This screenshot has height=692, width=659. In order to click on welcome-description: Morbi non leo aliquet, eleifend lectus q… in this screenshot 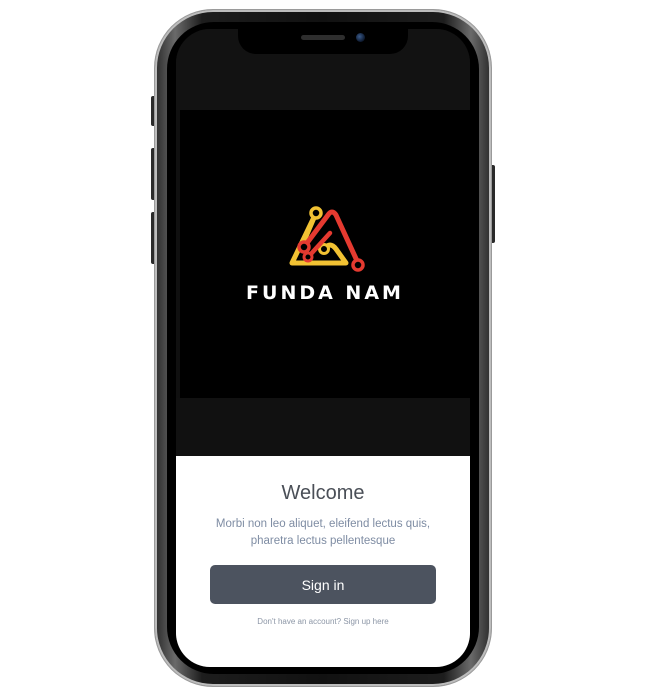, I will do `click(323, 532)`.